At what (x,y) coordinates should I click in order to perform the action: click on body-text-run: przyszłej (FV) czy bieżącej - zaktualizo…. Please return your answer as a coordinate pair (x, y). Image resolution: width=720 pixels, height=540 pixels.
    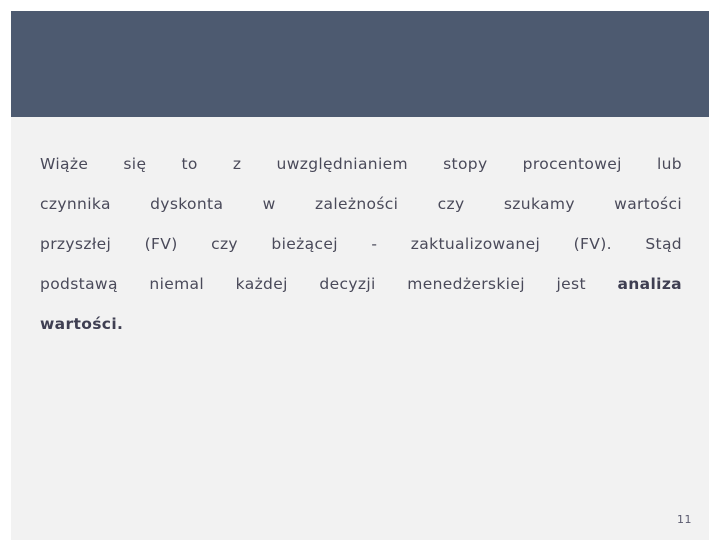
    Looking at the image, I should click on (361, 244).